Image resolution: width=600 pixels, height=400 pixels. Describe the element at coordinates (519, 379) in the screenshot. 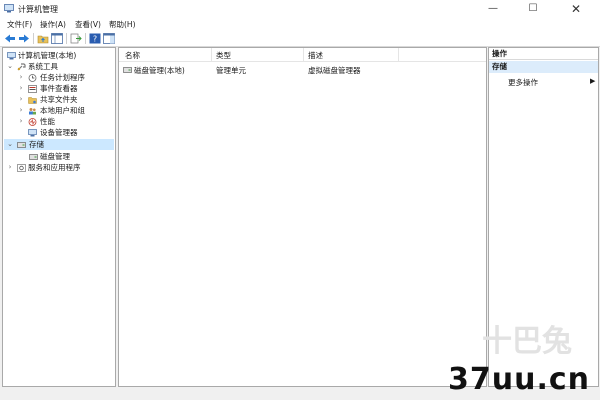

I see `watermark-text: 37uu.cn` at that location.